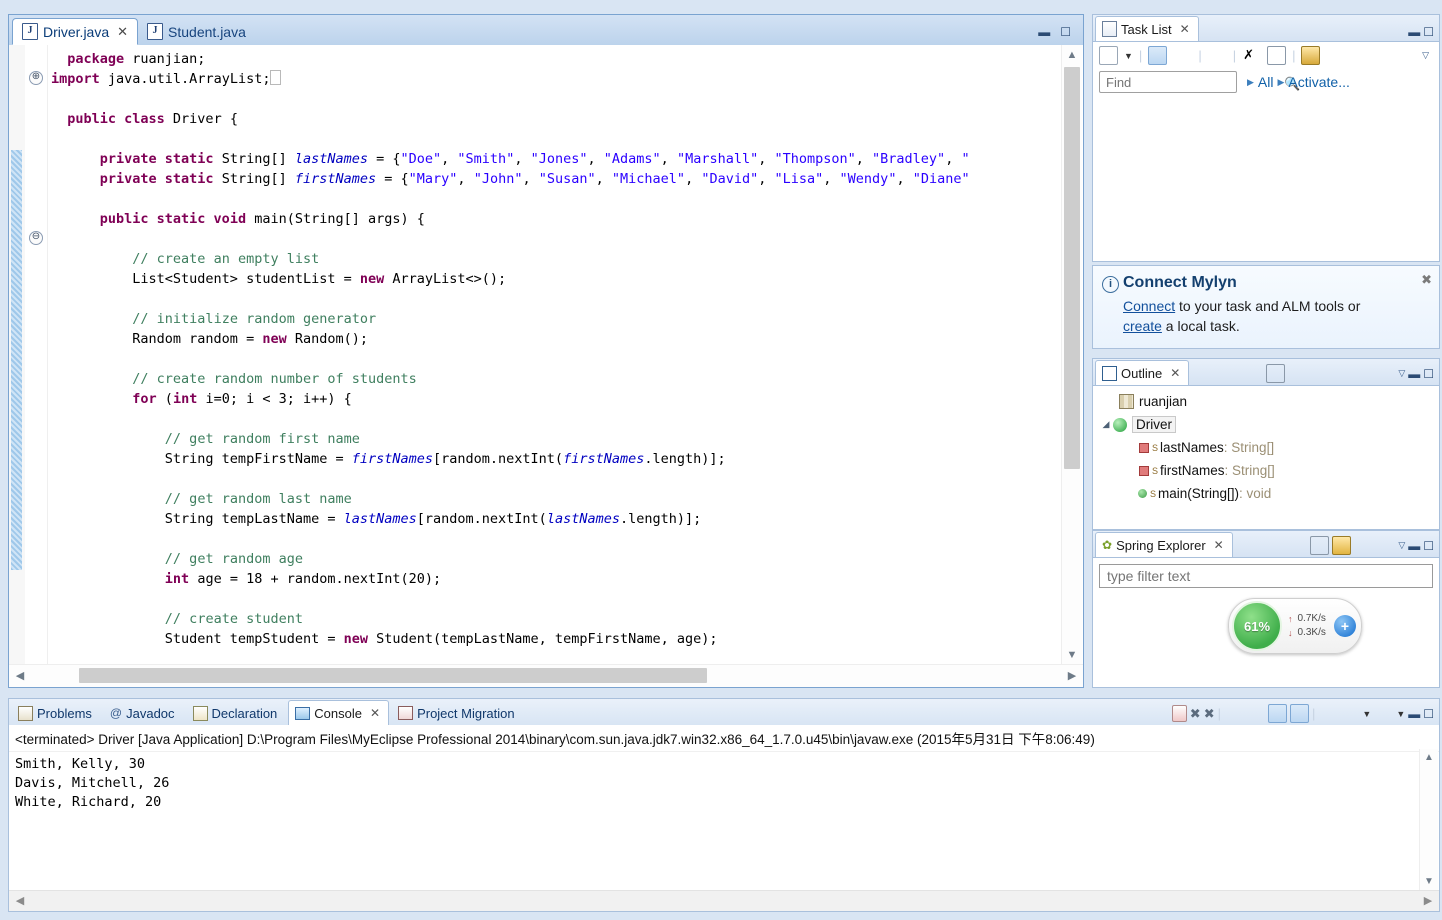 The image size is (1442, 920). What do you see at coordinates (1266, 493) in the screenshot?
I see `outline-item-method-main: S main(String[]) : void` at bounding box center [1266, 493].